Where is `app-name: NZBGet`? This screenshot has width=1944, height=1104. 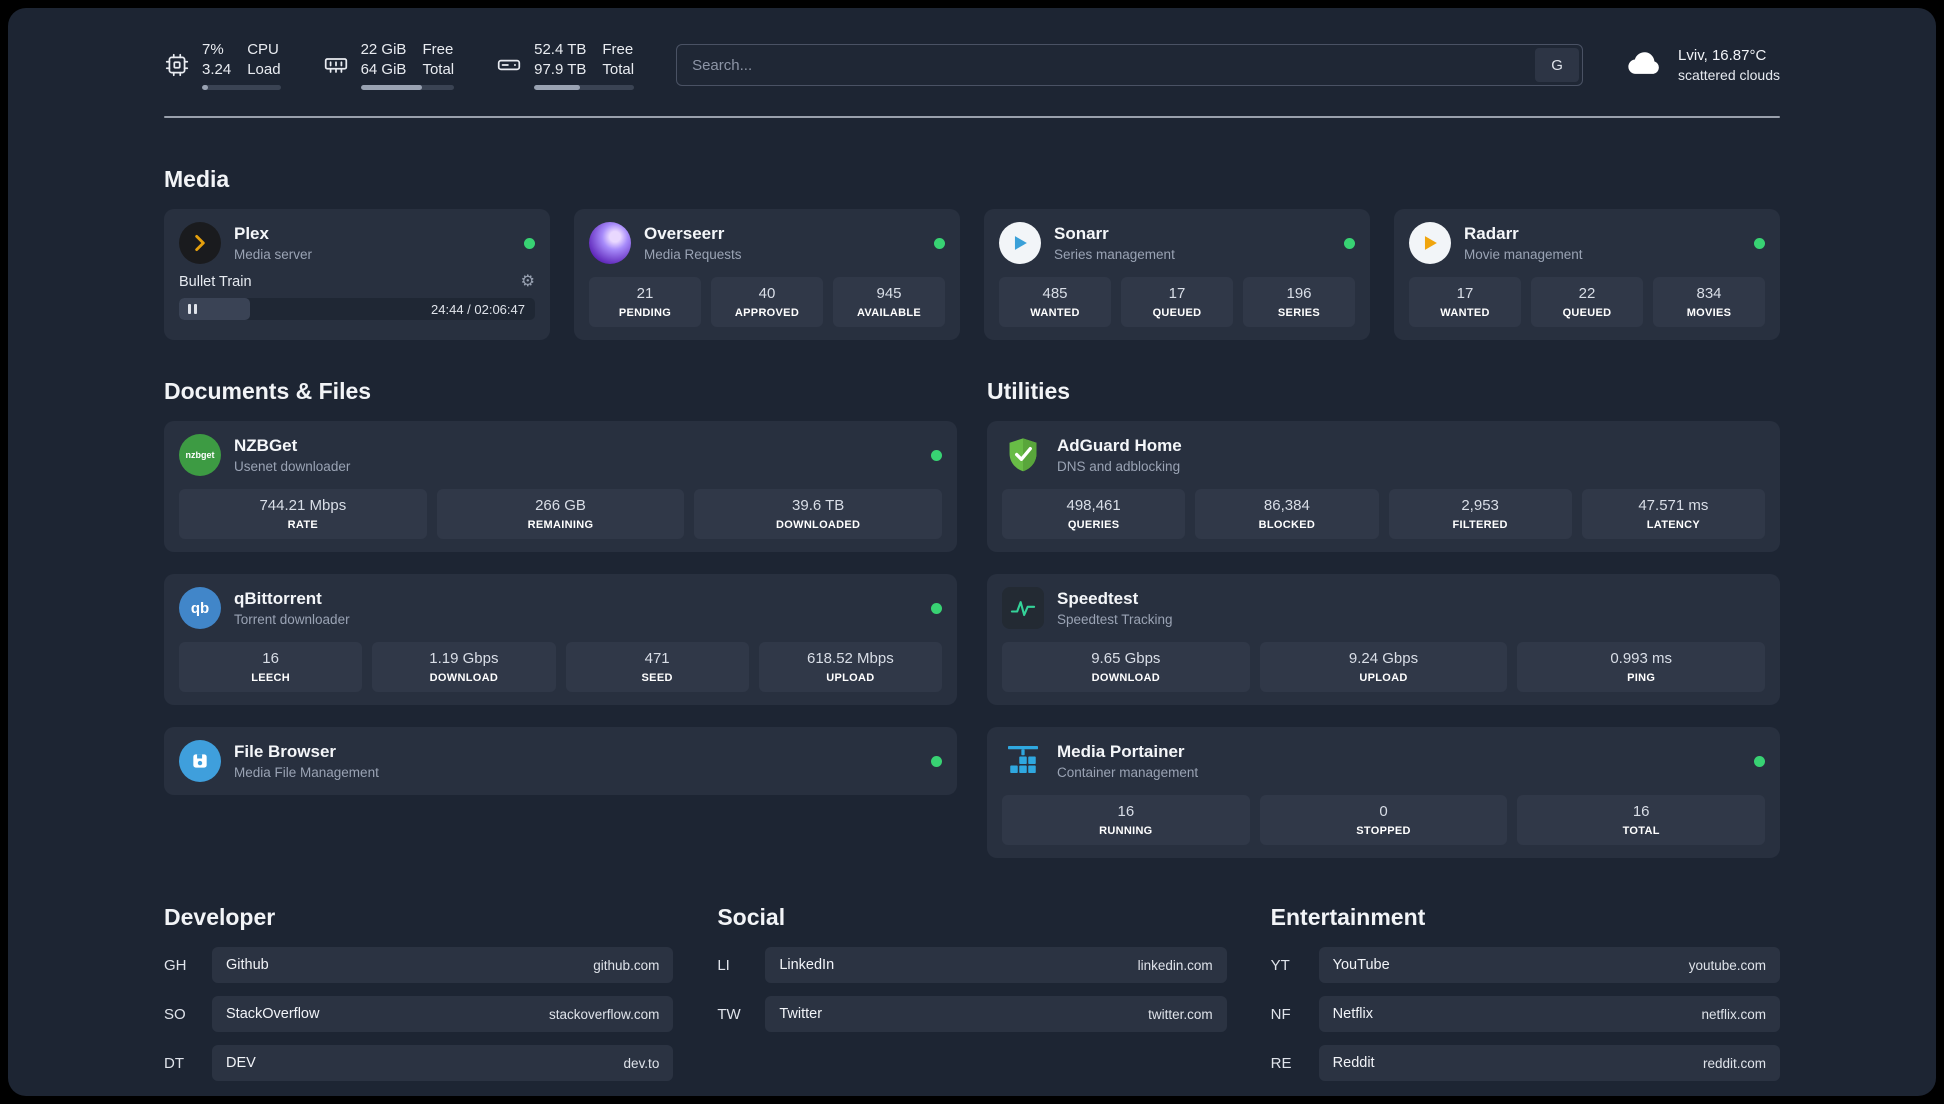
app-name: NZBGet is located at coordinates (266, 445).